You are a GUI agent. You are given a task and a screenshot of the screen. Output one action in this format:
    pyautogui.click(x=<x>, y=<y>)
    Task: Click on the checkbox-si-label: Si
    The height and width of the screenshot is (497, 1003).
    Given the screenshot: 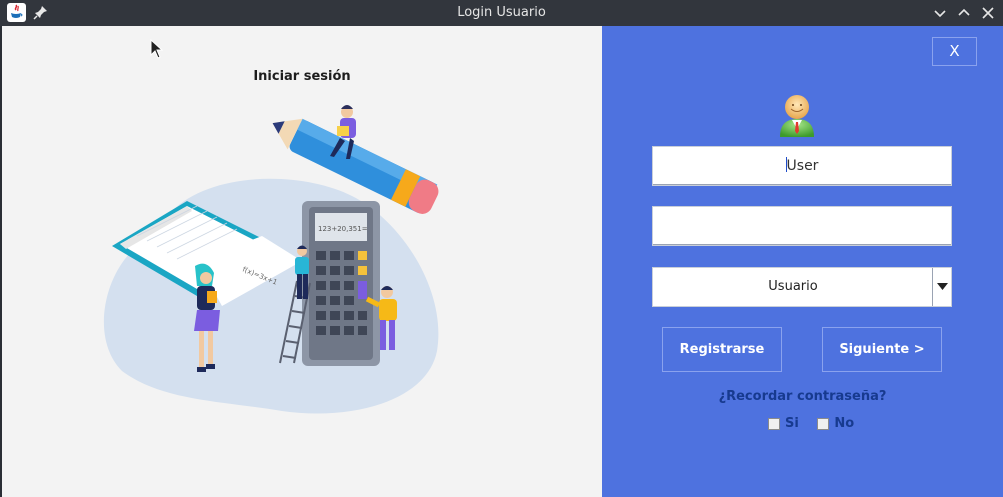 What is the action you would take?
    pyautogui.click(x=792, y=423)
    